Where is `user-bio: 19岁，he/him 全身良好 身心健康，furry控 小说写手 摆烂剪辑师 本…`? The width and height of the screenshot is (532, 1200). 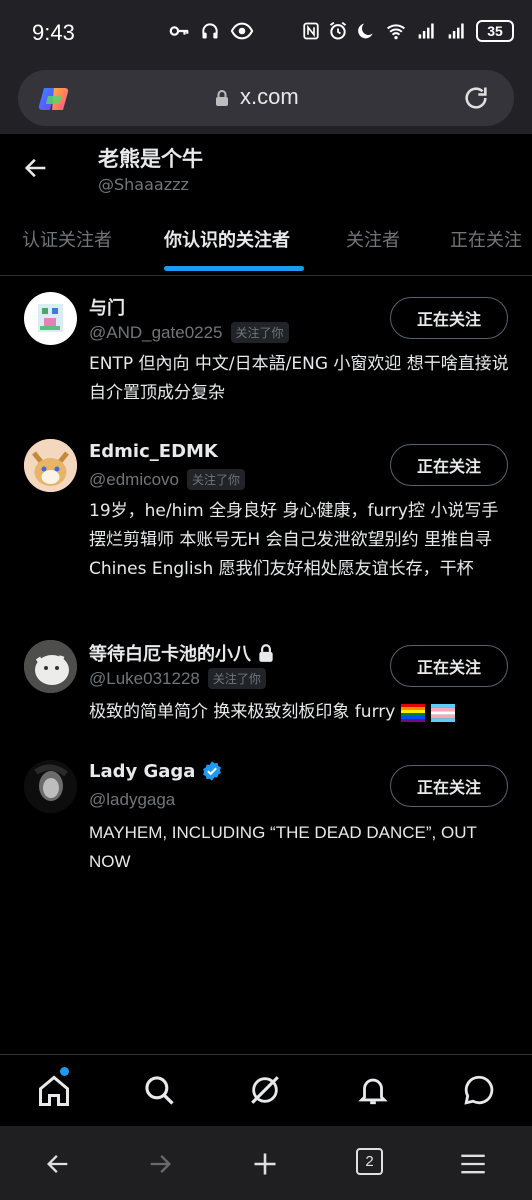
user-bio: 19岁，he/him 全身良好 身心健康，furry控 小说写手 摆烂剪辑师 本… is located at coordinates (294, 540).